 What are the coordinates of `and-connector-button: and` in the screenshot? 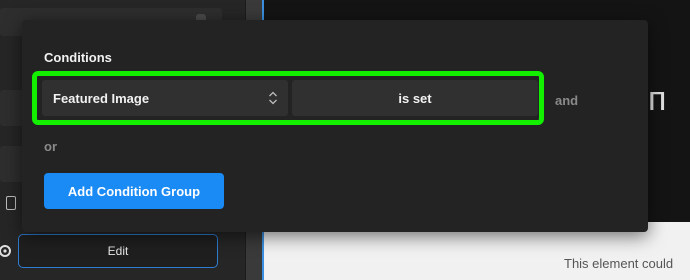 It's located at (566, 100).